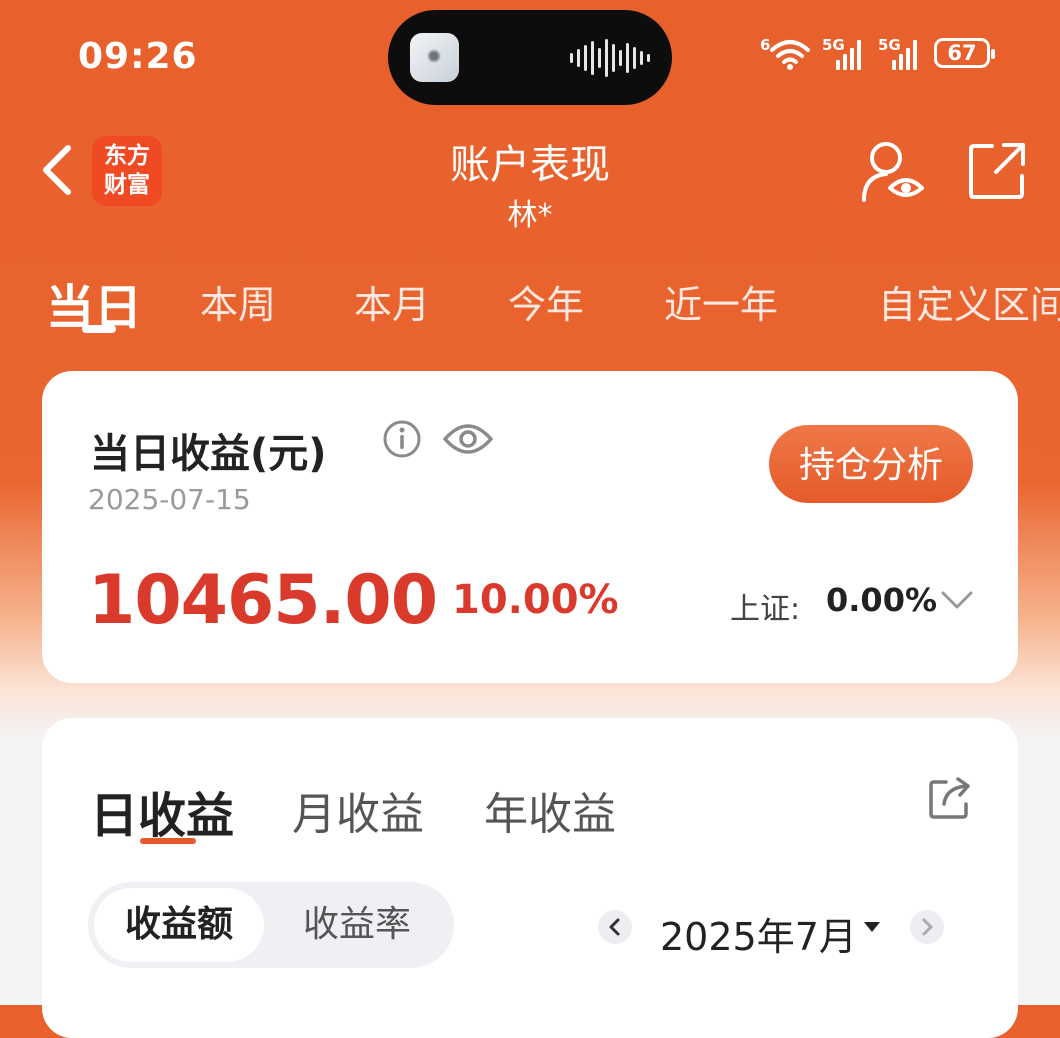 This screenshot has width=1060, height=1038. Describe the element at coordinates (169, 499) in the screenshot. I see `summary-date: 2025-07-15` at that location.